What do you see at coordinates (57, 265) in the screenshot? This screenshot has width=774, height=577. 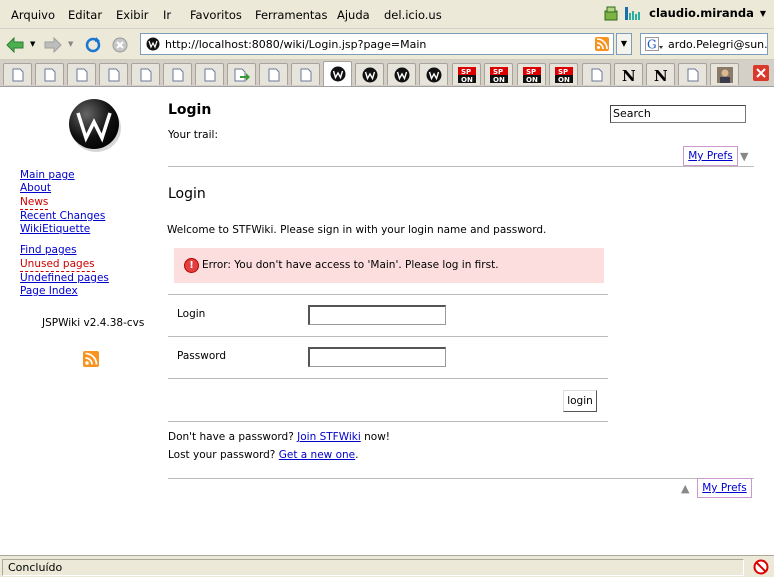 I see `sidebar-link-unused-pages: Unused pages` at bounding box center [57, 265].